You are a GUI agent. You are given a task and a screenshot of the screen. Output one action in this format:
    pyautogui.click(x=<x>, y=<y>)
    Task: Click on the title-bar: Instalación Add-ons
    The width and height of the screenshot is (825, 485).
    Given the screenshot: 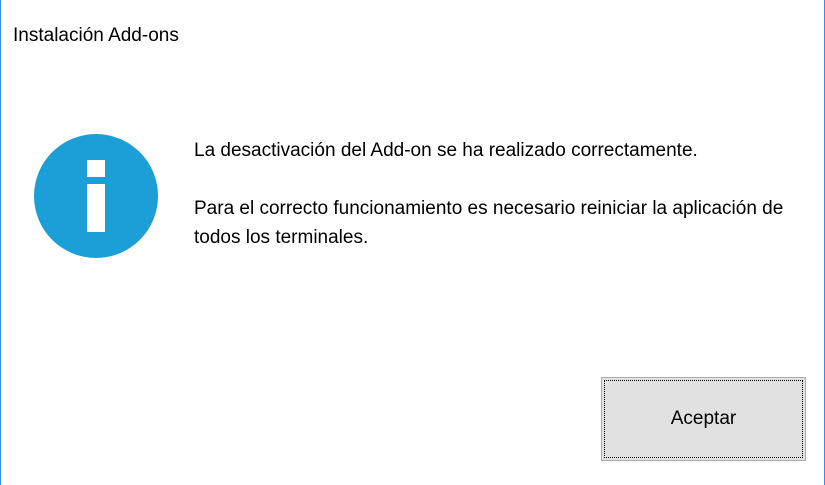 What is the action you would take?
    pyautogui.click(x=412, y=35)
    